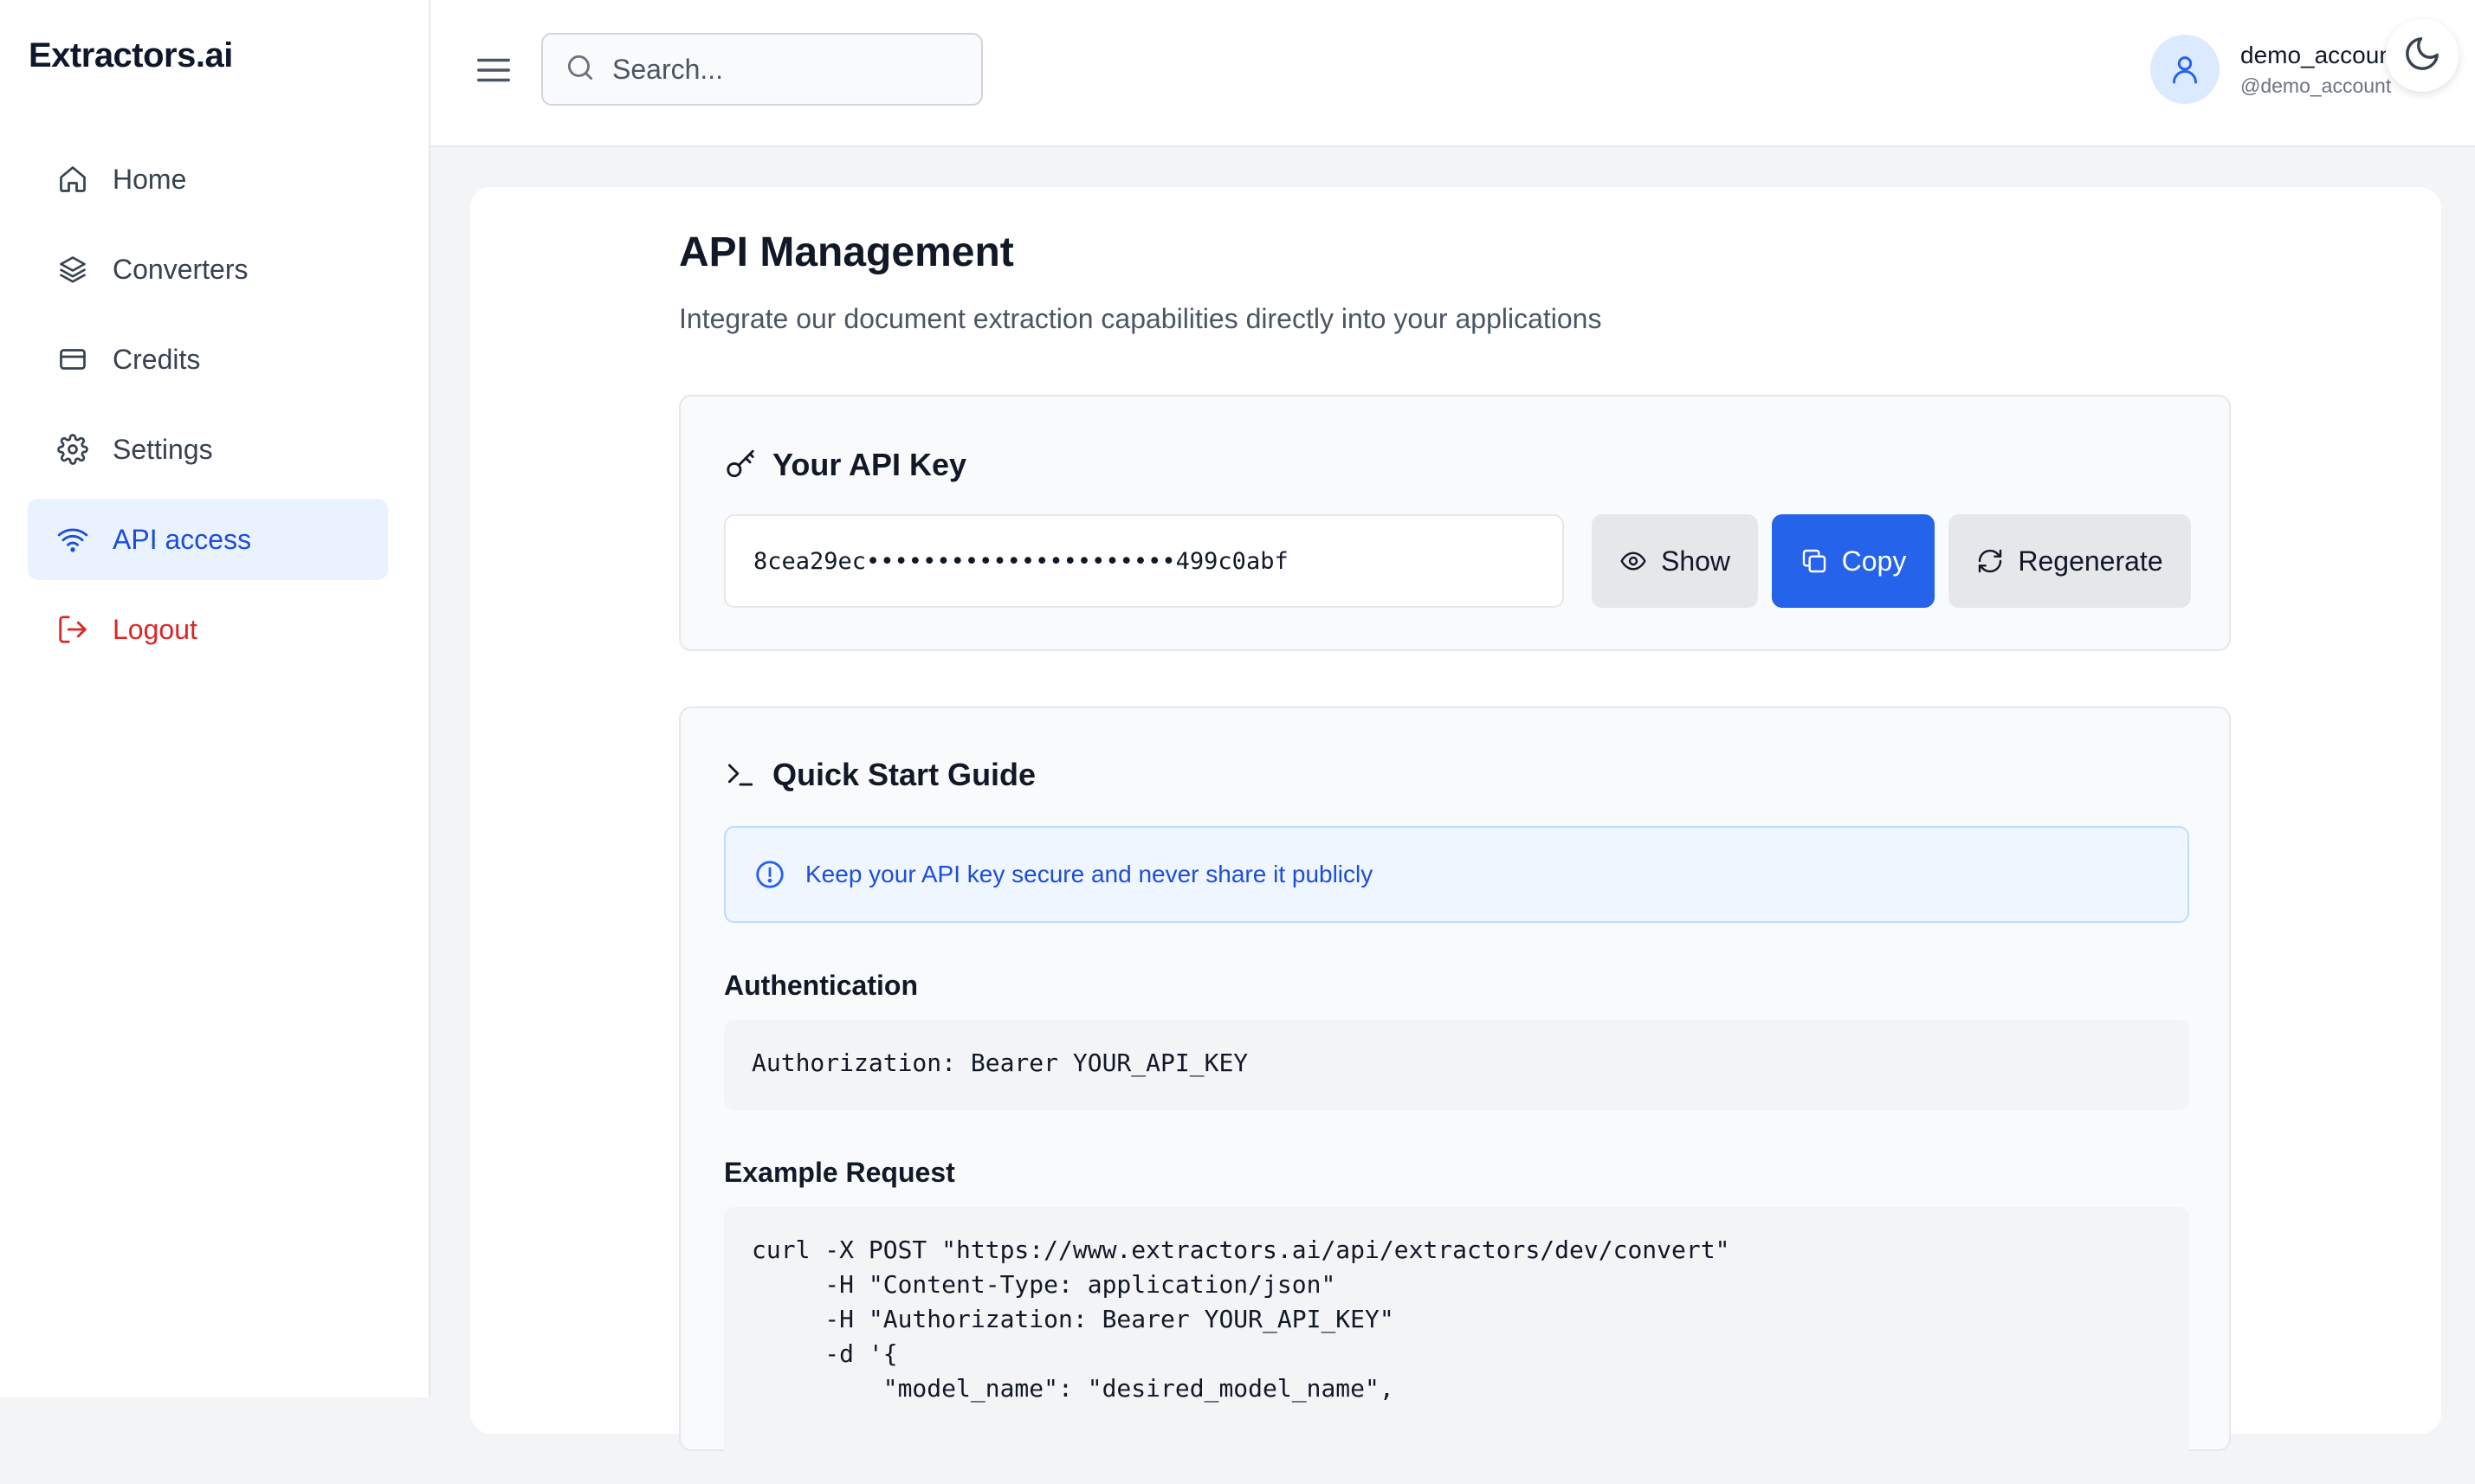 The width and height of the screenshot is (2475, 1484). What do you see at coordinates (821, 985) in the screenshot?
I see `authentication-label: Authentication` at bounding box center [821, 985].